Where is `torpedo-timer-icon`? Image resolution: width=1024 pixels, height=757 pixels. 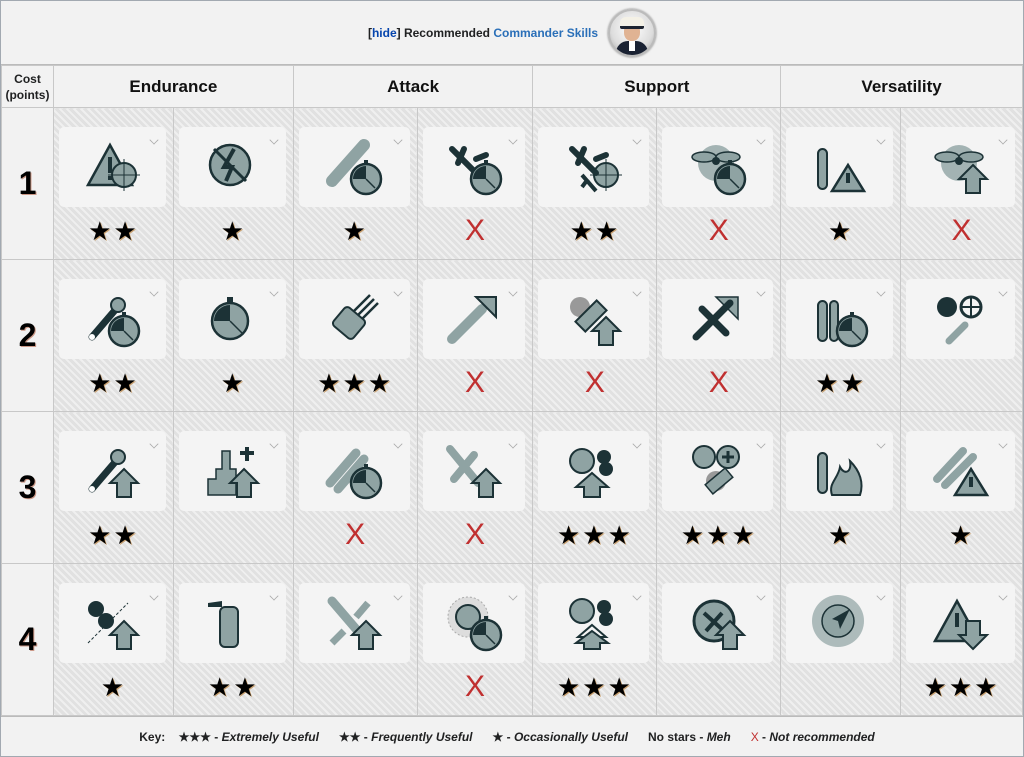 torpedo-timer-icon is located at coordinates (354, 167).